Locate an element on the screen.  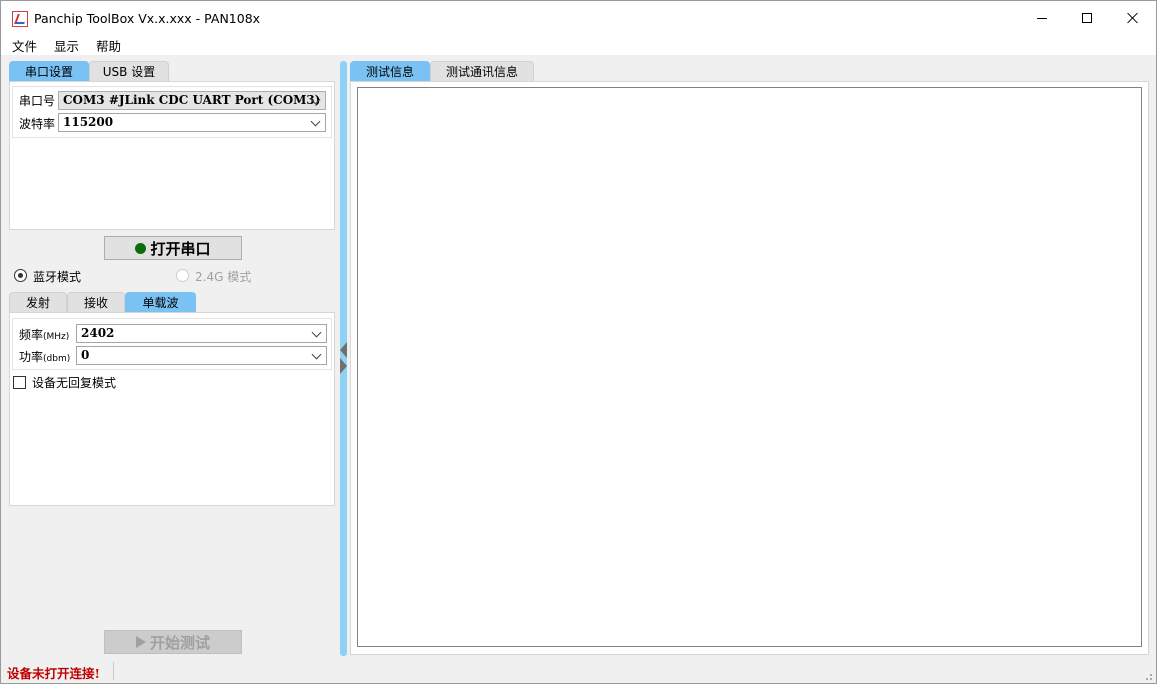
g24-mode-label: 2.4G 模式 is located at coordinates (223, 277).